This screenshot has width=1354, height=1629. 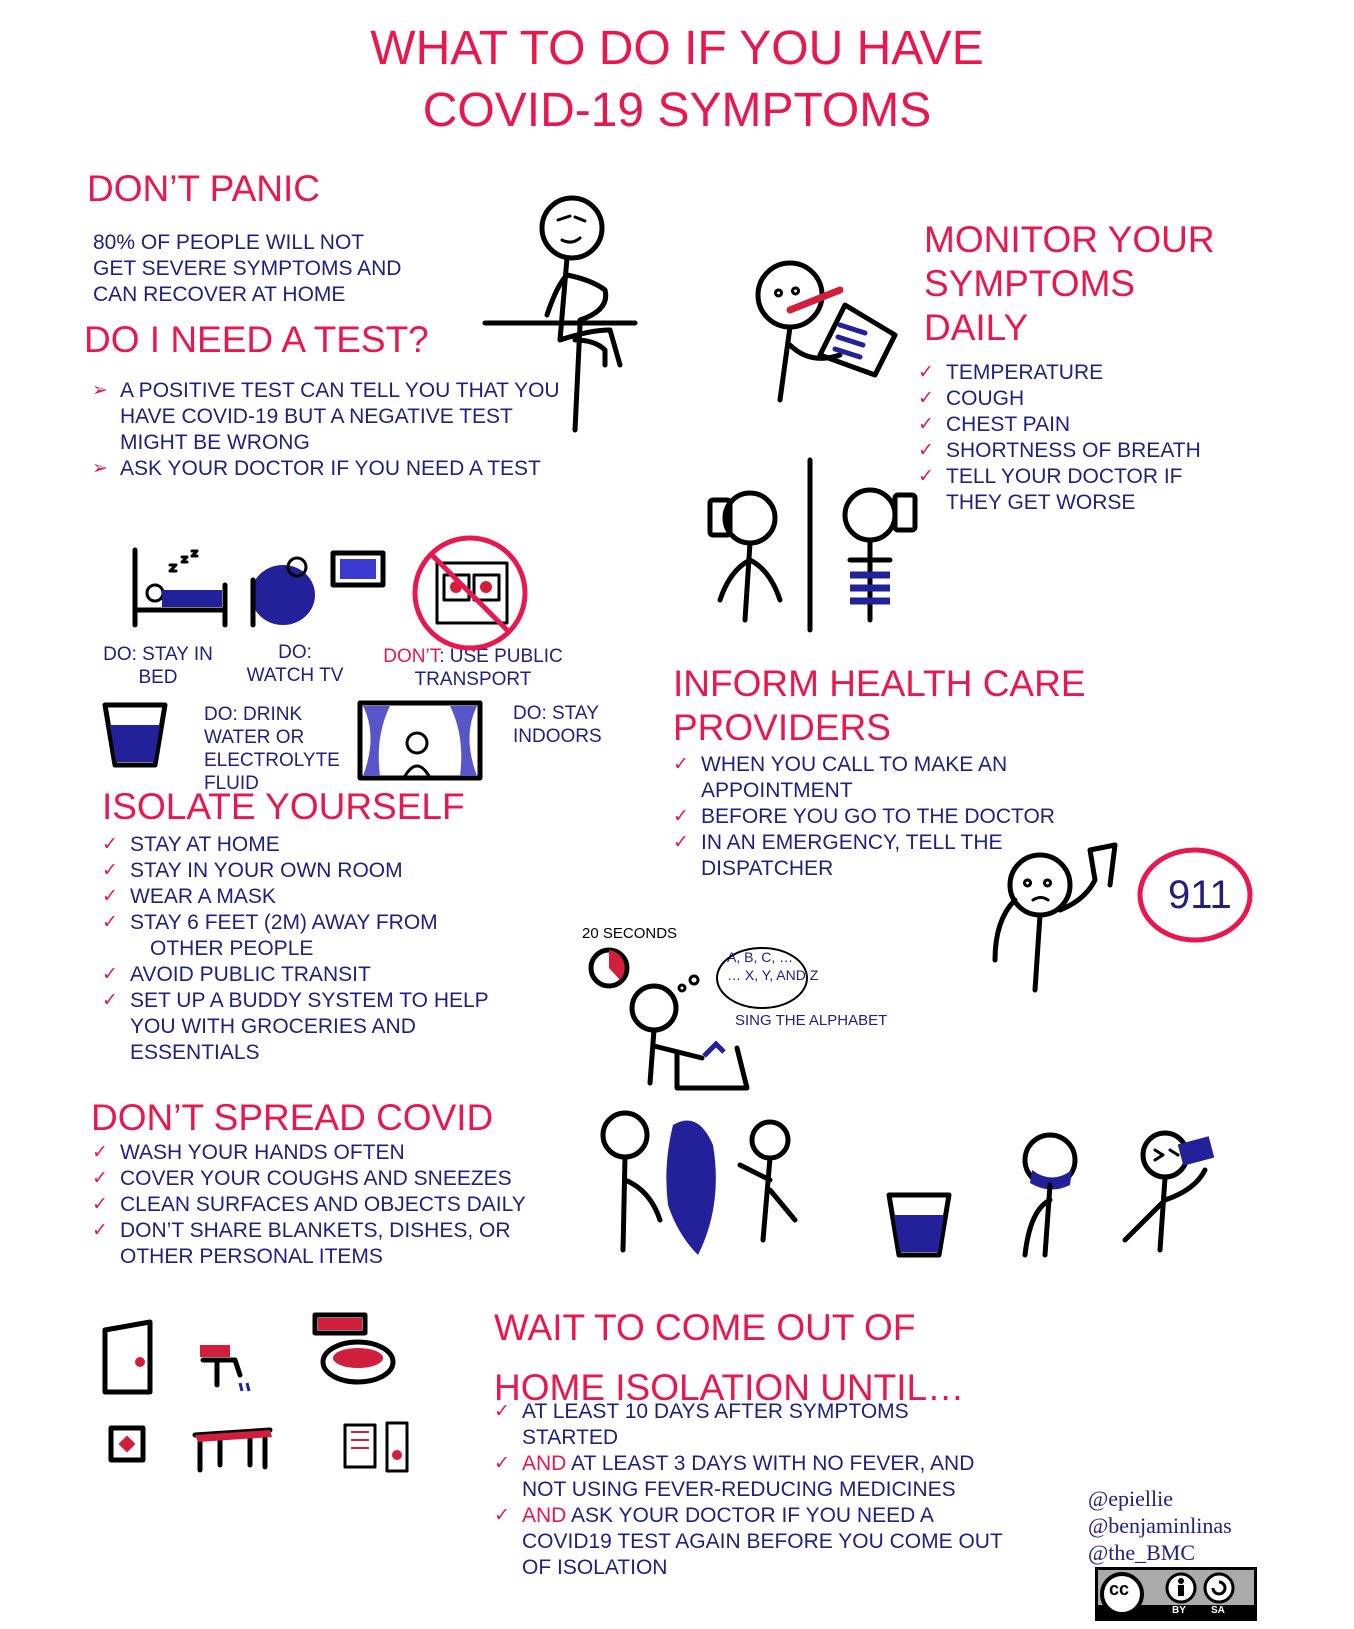 What do you see at coordinates (556, 713) in the screenshot?
I see `caption-line: DO: STAY` at bounding box center [556, 713].